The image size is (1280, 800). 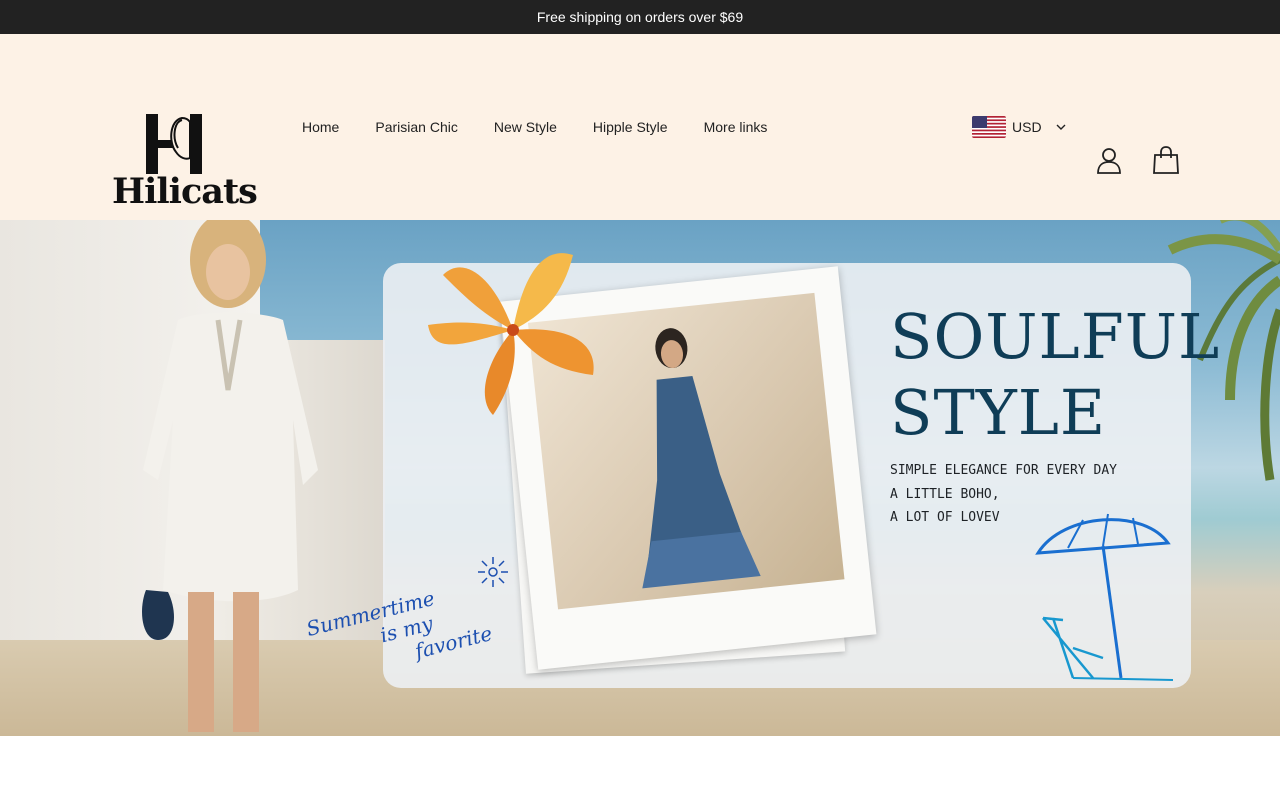 What do you see at coordinates (525, 127) in the screenshot?
I see `nav-new-style: New Style` at bounding box center [525, 127].